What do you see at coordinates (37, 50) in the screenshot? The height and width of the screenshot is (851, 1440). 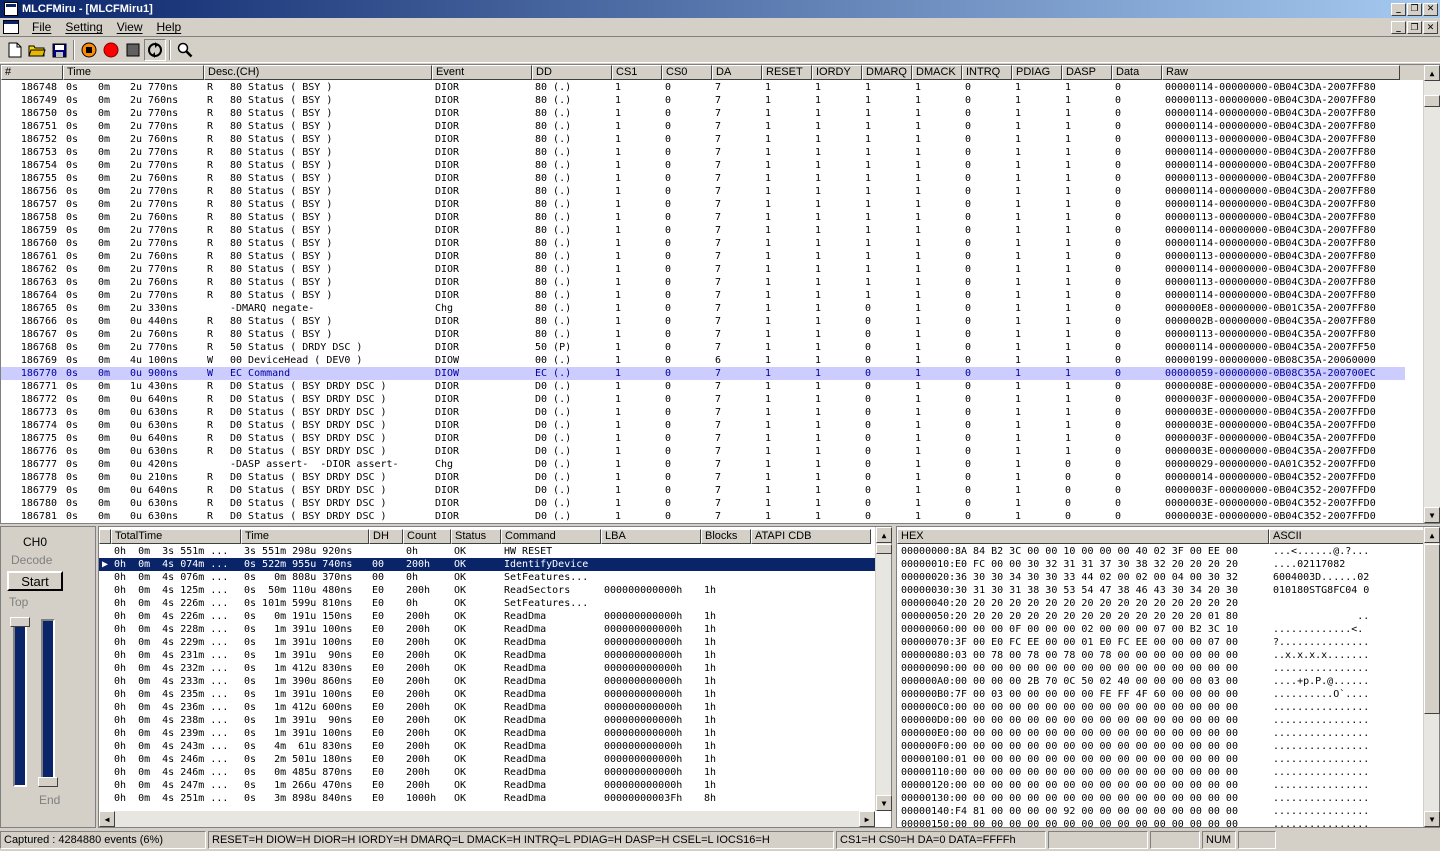 I see `open-folder-icon` at bounding box center [37, 50].